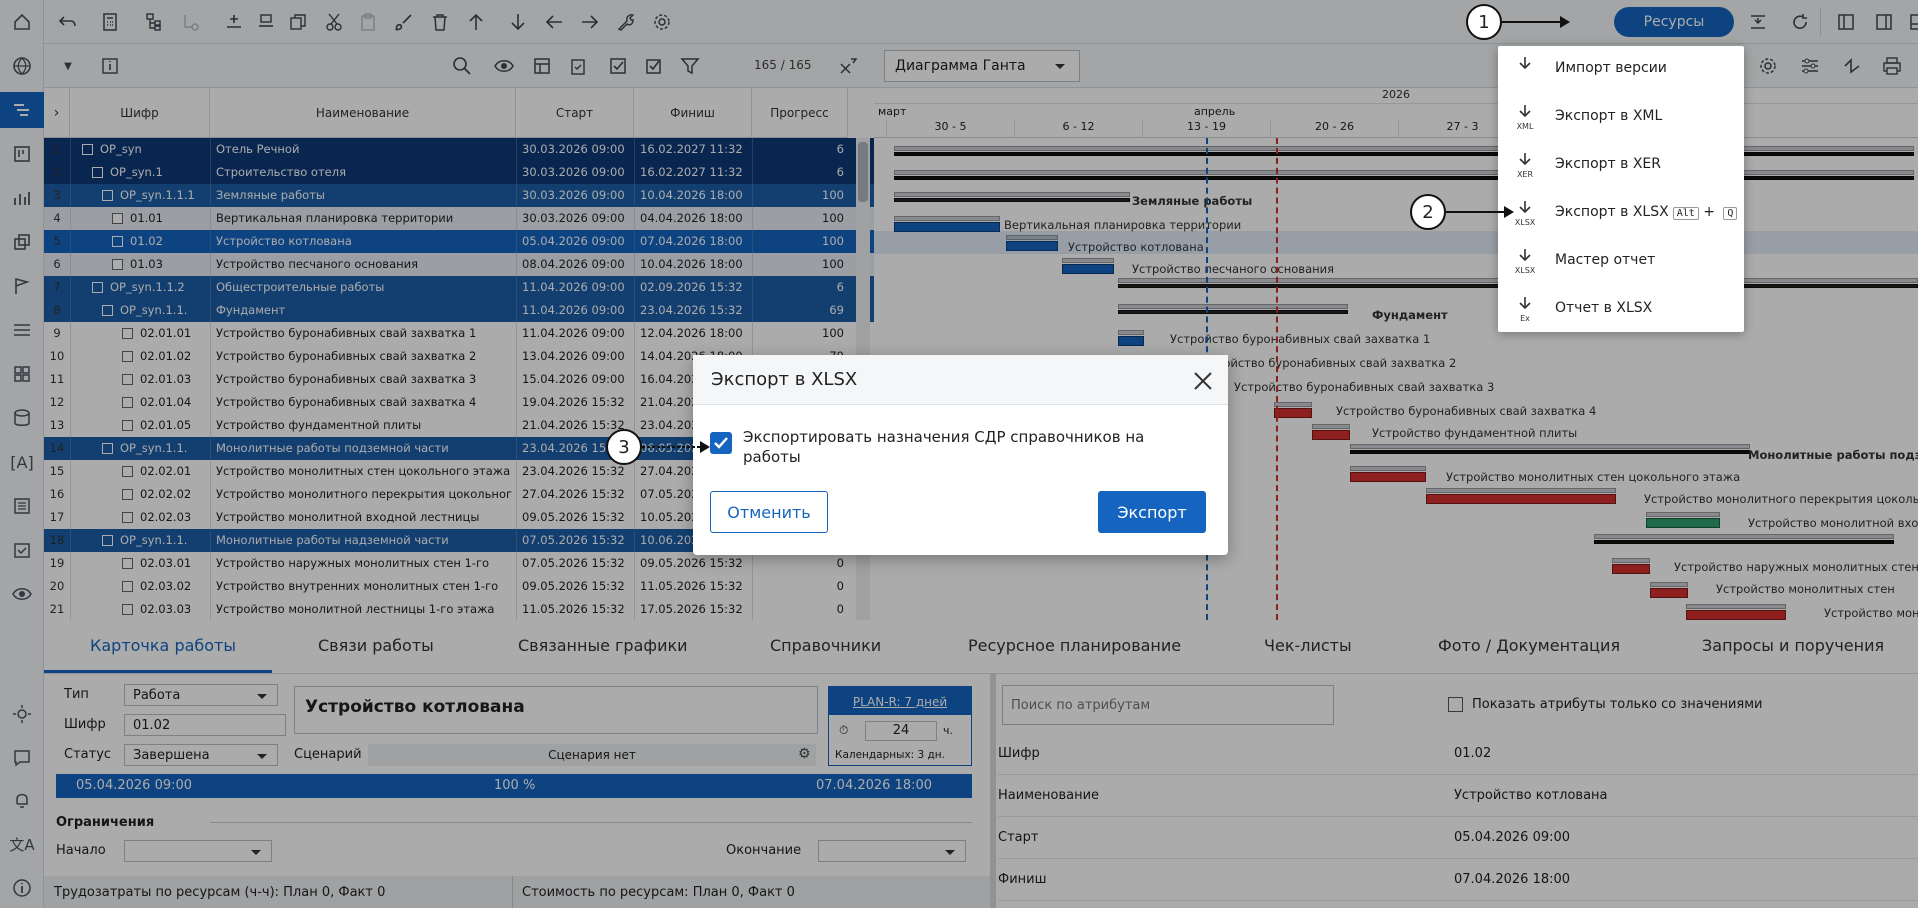  I want to click on callout-2: 2, so click(1428, 212).